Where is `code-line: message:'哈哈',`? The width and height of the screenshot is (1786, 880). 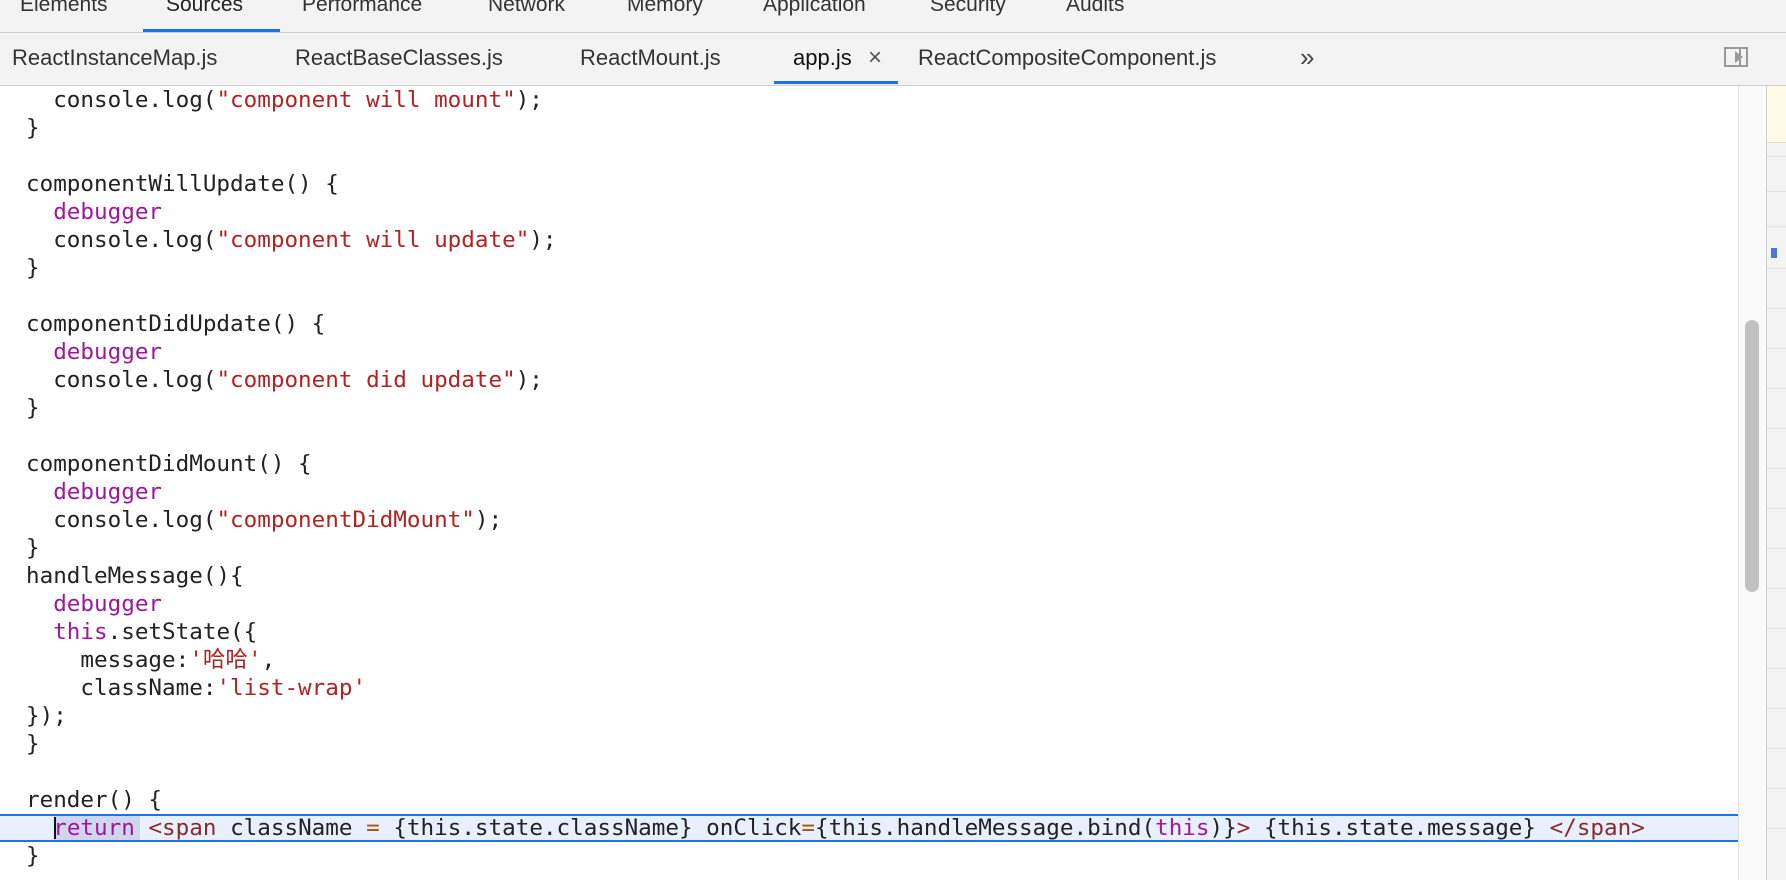
code-line: message:'哈哈', is located at coordinates (151, 660).